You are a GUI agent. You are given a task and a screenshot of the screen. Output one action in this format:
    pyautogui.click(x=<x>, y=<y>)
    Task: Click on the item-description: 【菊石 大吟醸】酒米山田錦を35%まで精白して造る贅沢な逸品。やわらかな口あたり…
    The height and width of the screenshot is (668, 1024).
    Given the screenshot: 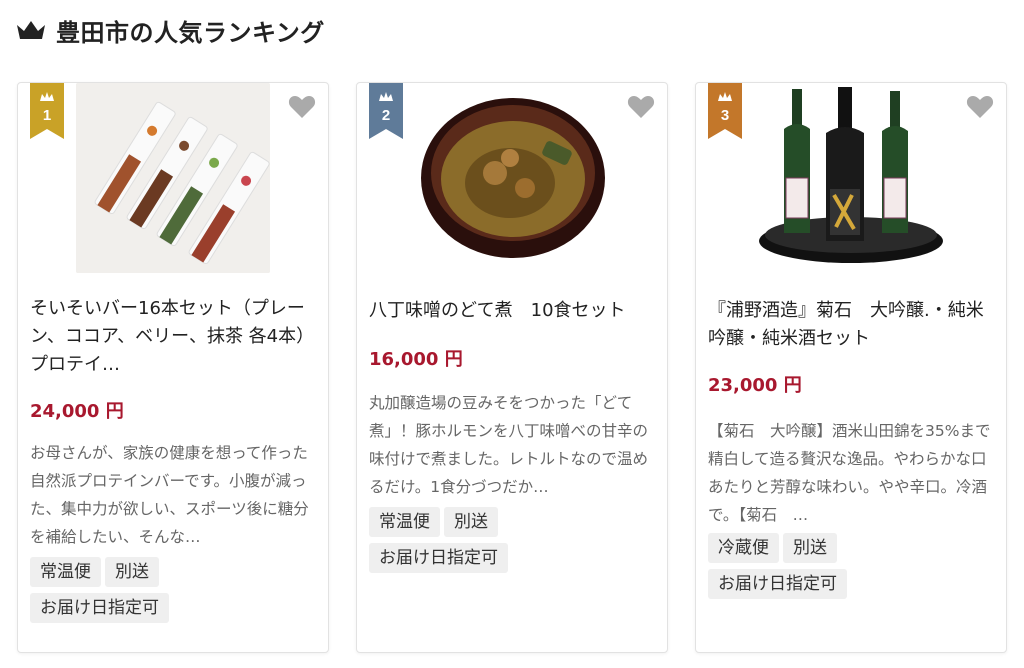 What is the action you would take?
    pyautogui.click(x=849, y=473)
    